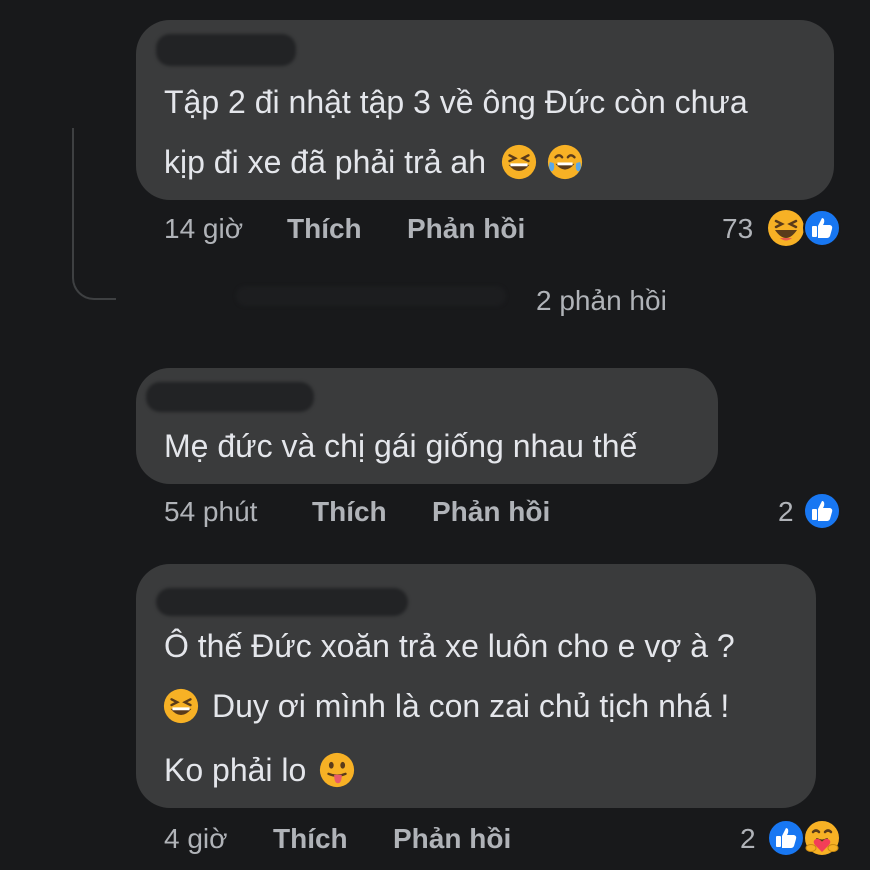  What do you see at coordinates (786, 228) in the screenshot?
I see `haha-reaction-icon` at bounding box center [786, 228].